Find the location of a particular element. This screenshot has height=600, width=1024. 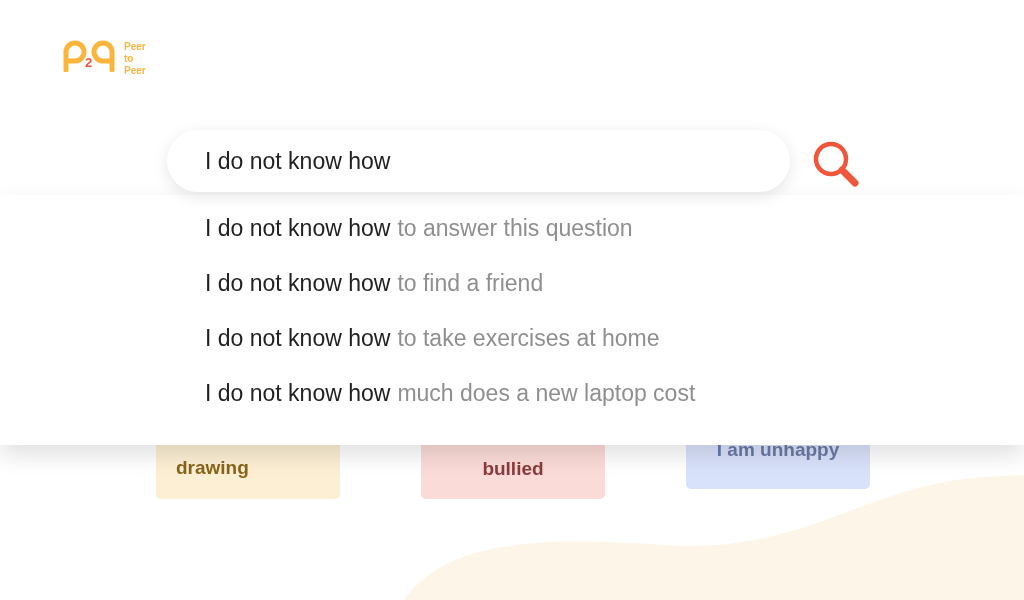

search-icon is located at coordinates (836, 164).